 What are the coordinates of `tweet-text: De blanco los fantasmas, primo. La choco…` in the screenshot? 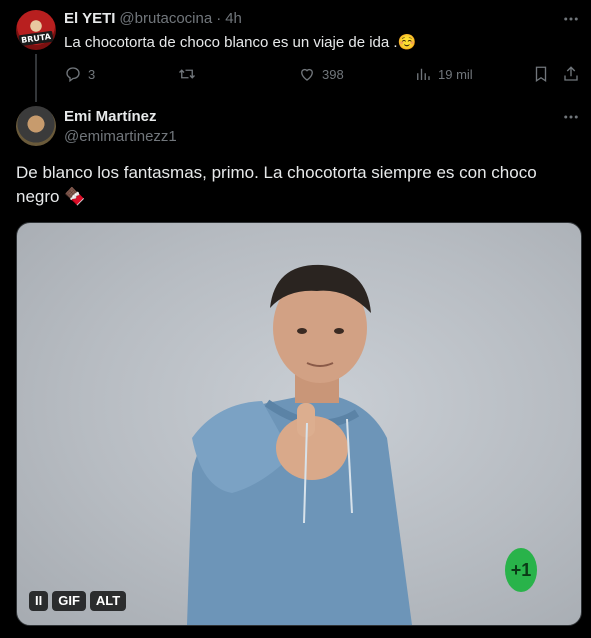 It's located at (276, 184).